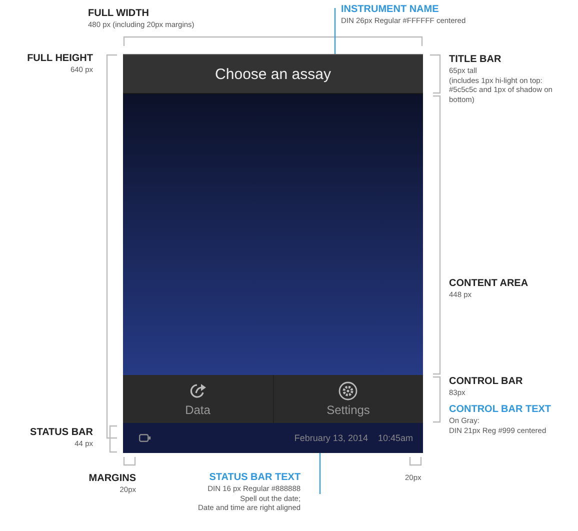 The height and width of the screenshot is (531, 578). Describe the element at coordinates (348, 391) in the screenshot. I see `settings-icon` at that location.